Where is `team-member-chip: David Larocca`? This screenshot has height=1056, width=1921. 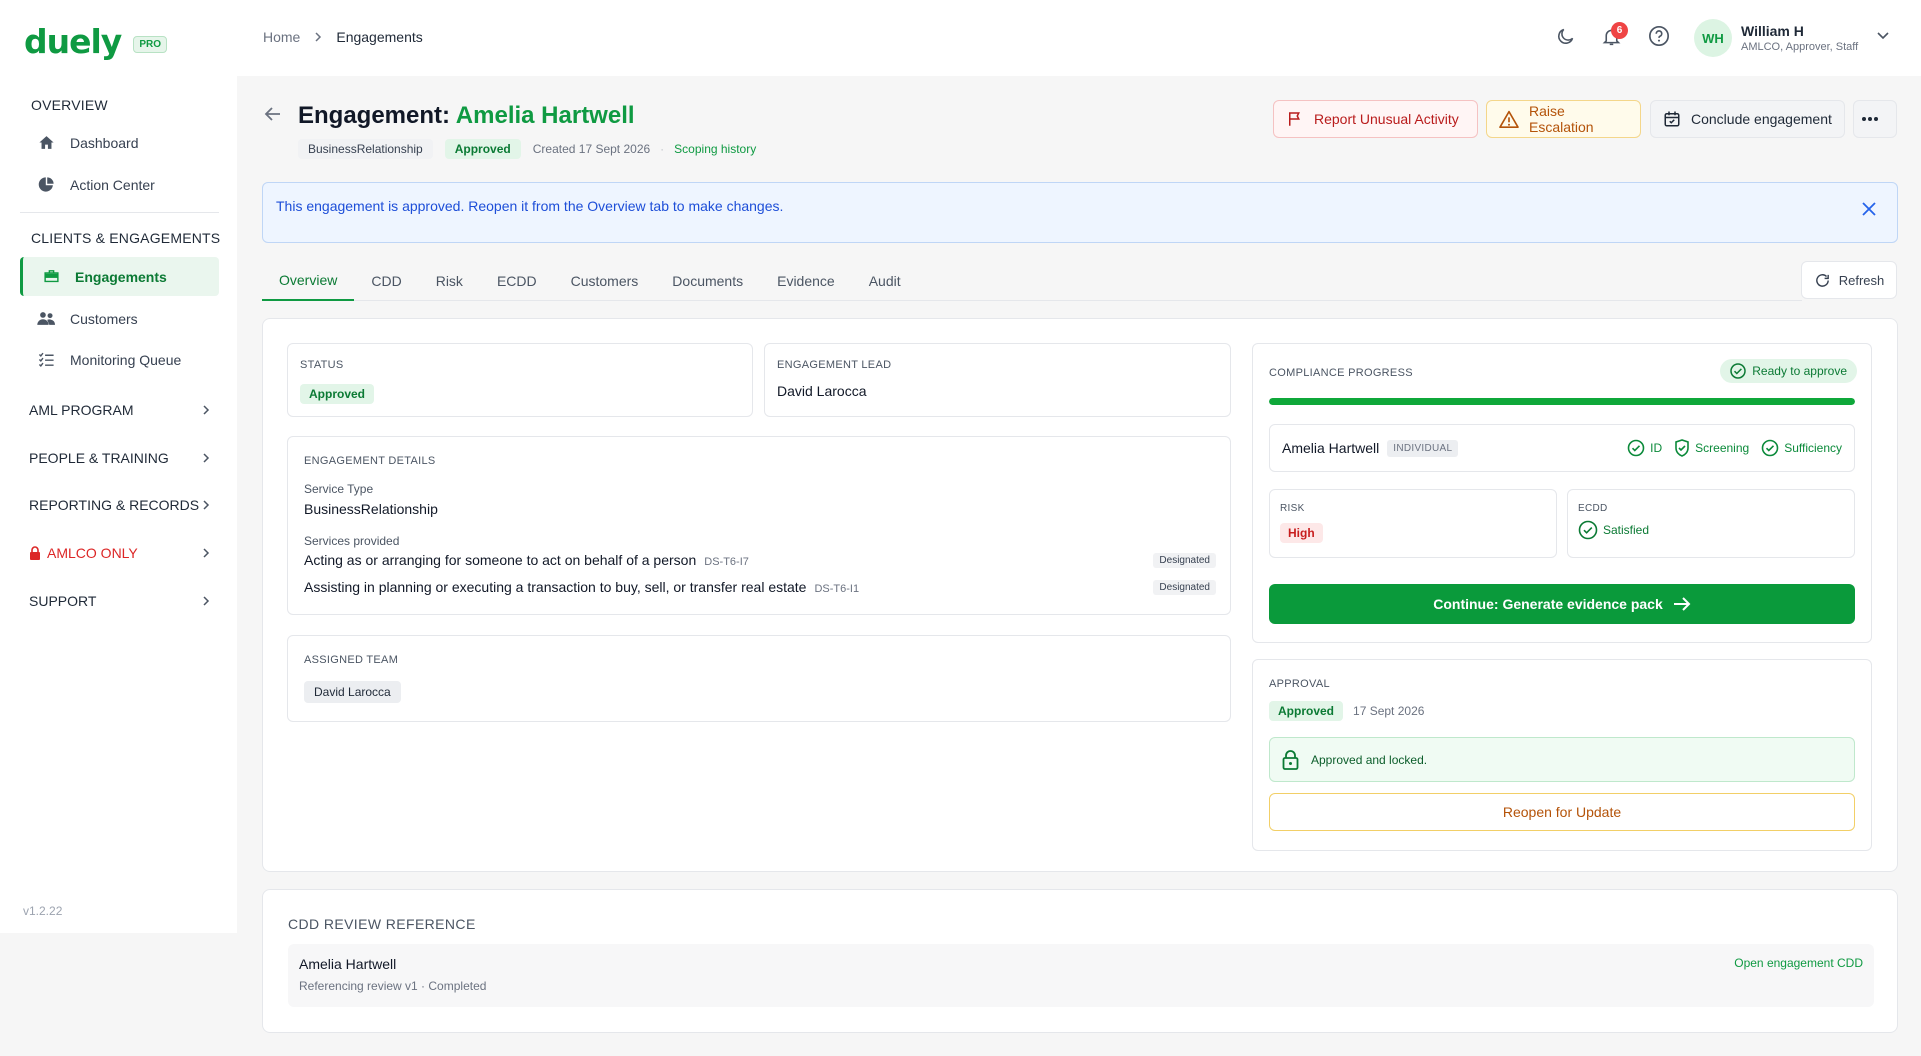 team-member-chip: David Larocca is located at coordinates (352, 692).